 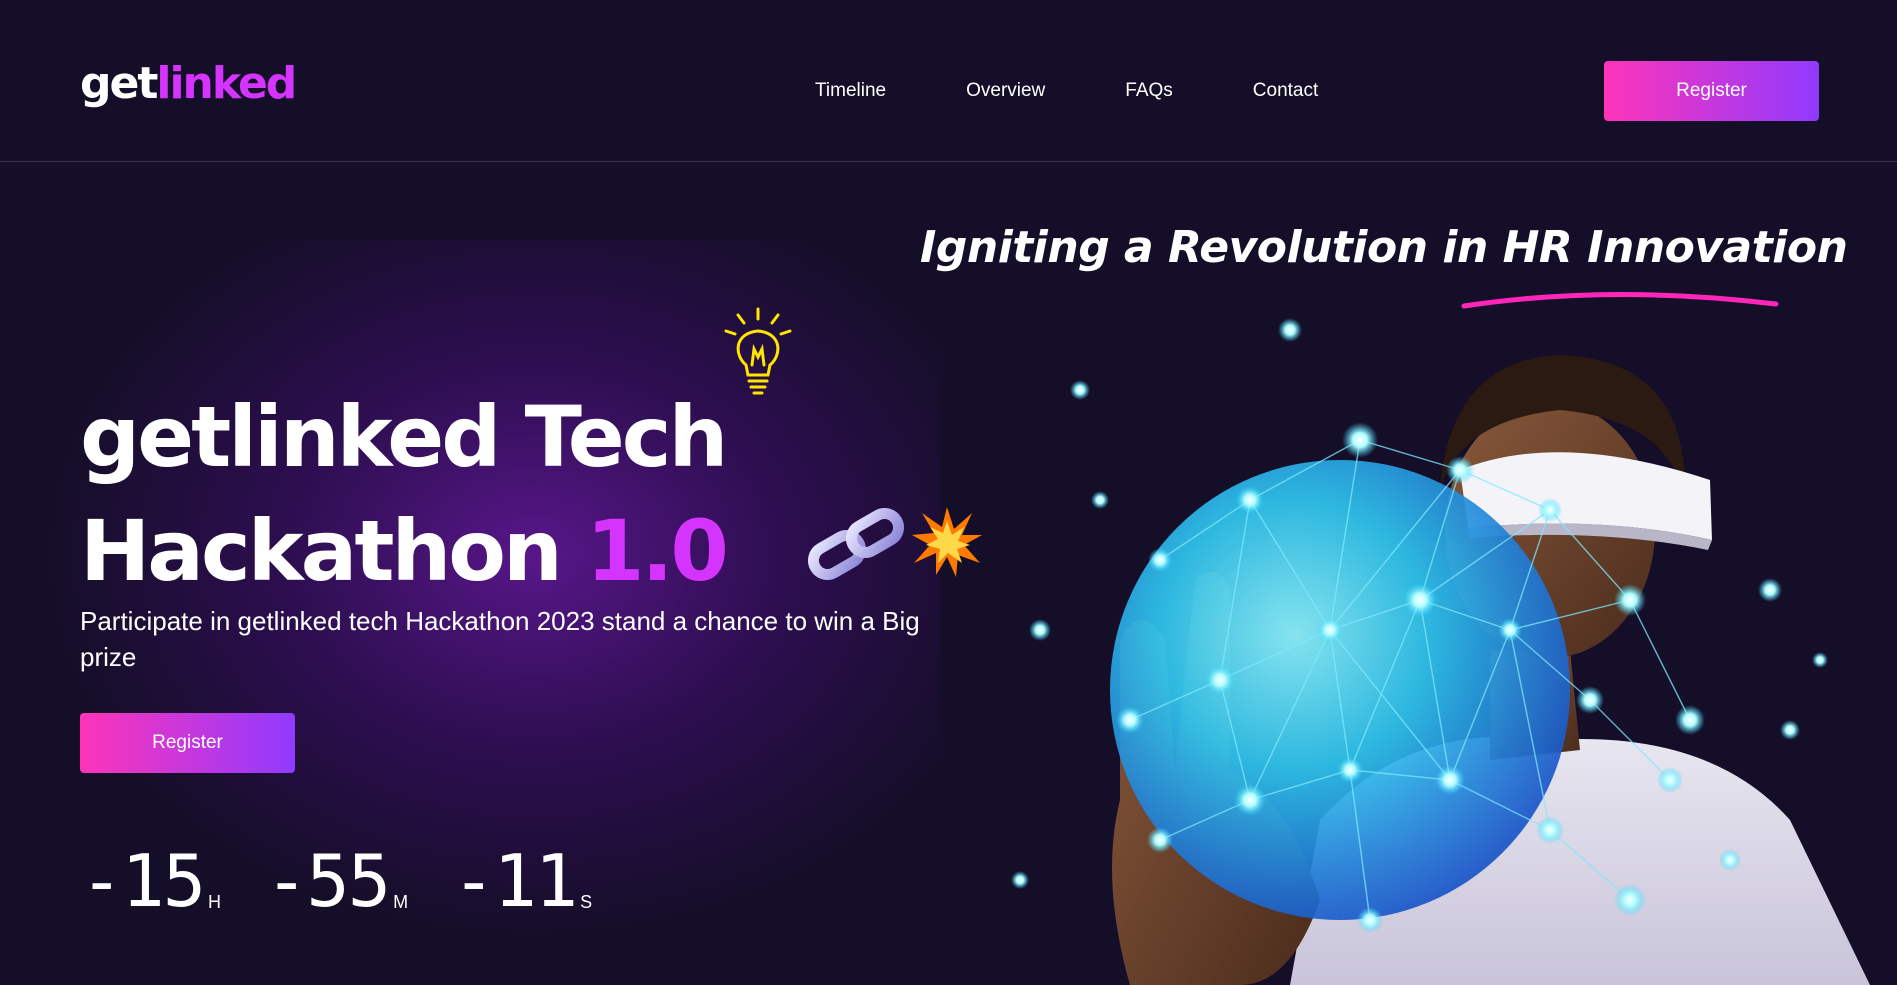 I want to click on headline-word-hackathon: Hackathon, so click(x=321, y=551).